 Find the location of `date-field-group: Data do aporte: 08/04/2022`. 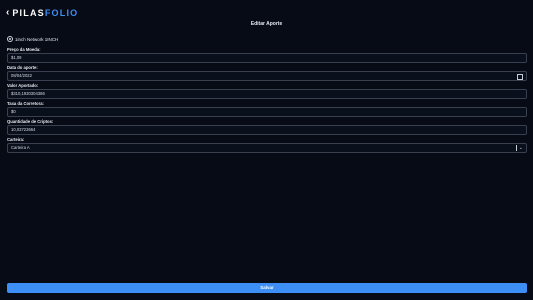

date-field-group: Data do aporte: 08/04/2022 is located at coordinates (267, 73).